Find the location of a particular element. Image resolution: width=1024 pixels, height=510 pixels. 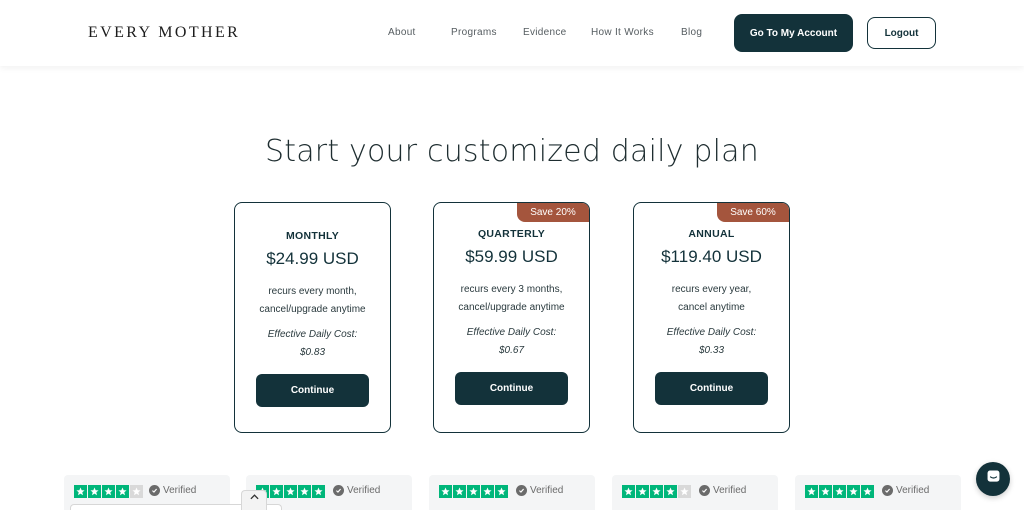

continue-button-monthly: Continue is located at coordinates (312, 390).